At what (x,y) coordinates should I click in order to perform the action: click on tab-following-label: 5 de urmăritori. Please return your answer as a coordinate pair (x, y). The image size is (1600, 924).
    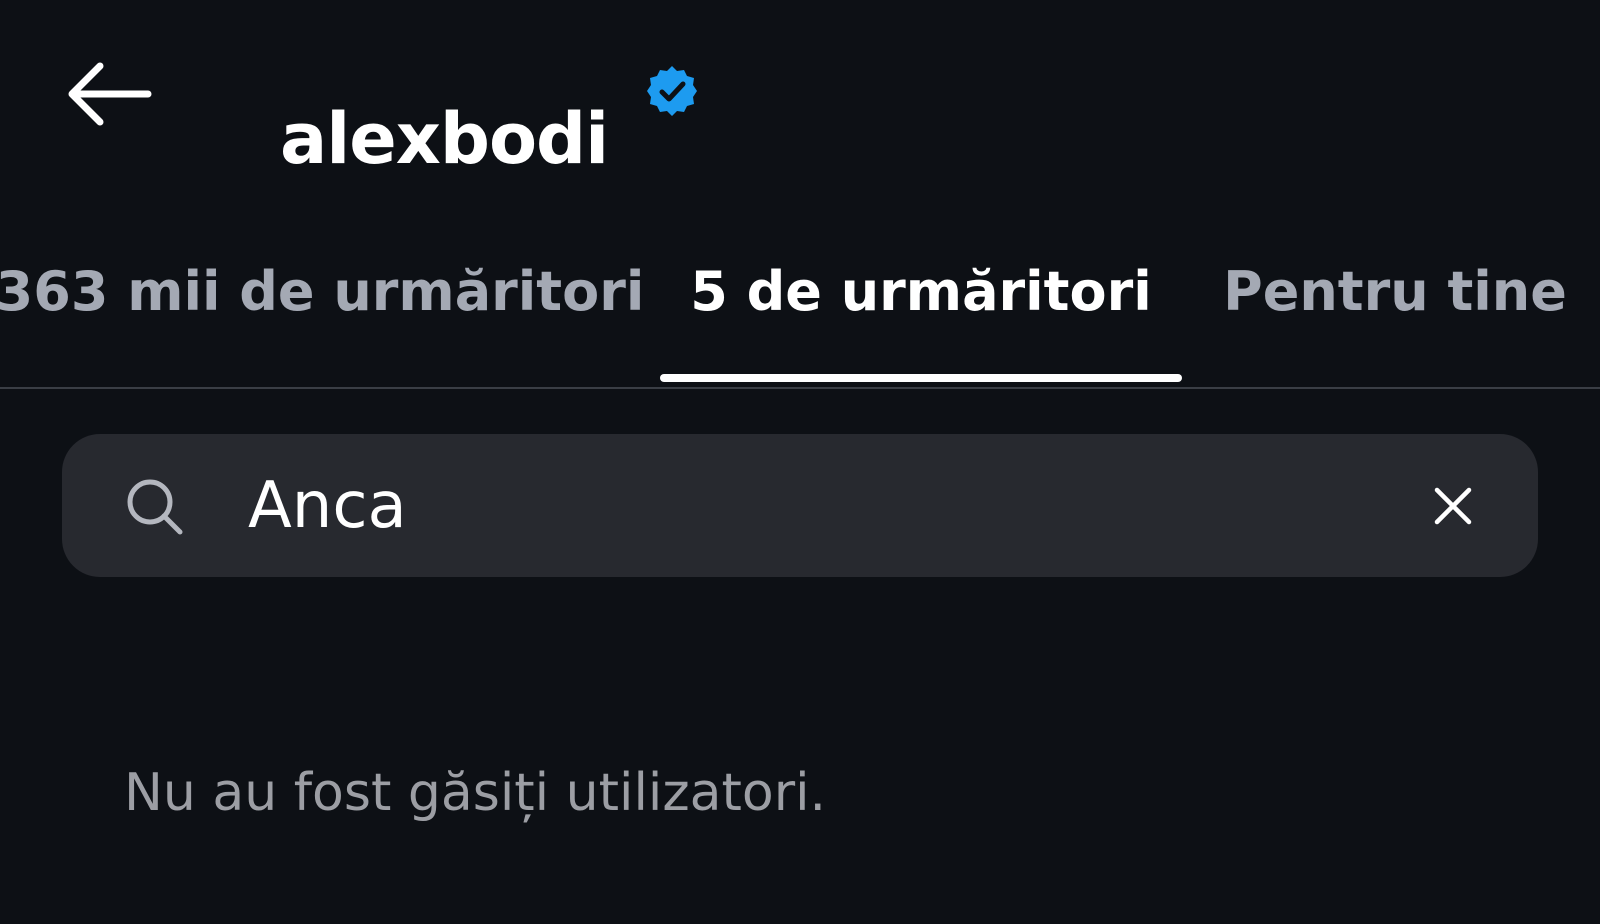
    Looking at the image, I should click on (921, 291).